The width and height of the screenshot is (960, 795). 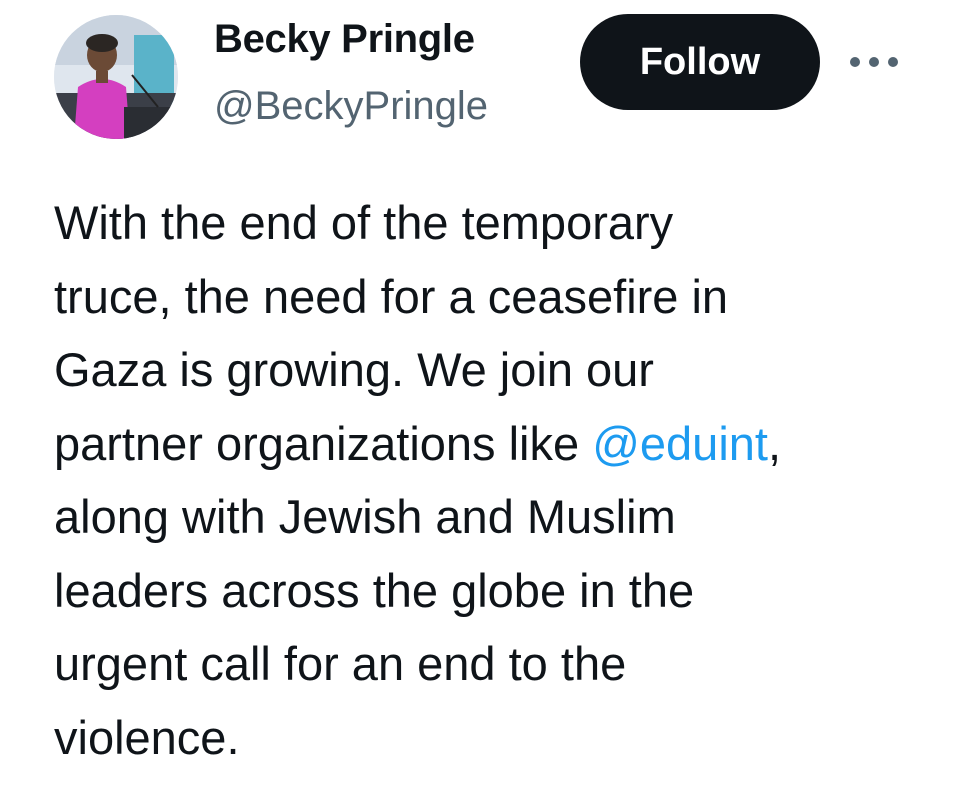 I want to click on tweet-line: violence., so click(x=147, y=737).